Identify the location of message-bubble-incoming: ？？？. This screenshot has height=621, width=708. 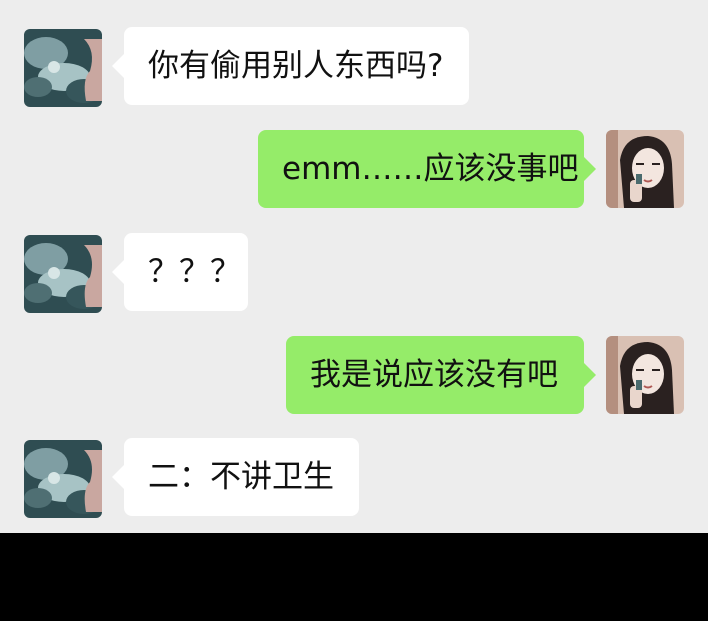
(180, 272).